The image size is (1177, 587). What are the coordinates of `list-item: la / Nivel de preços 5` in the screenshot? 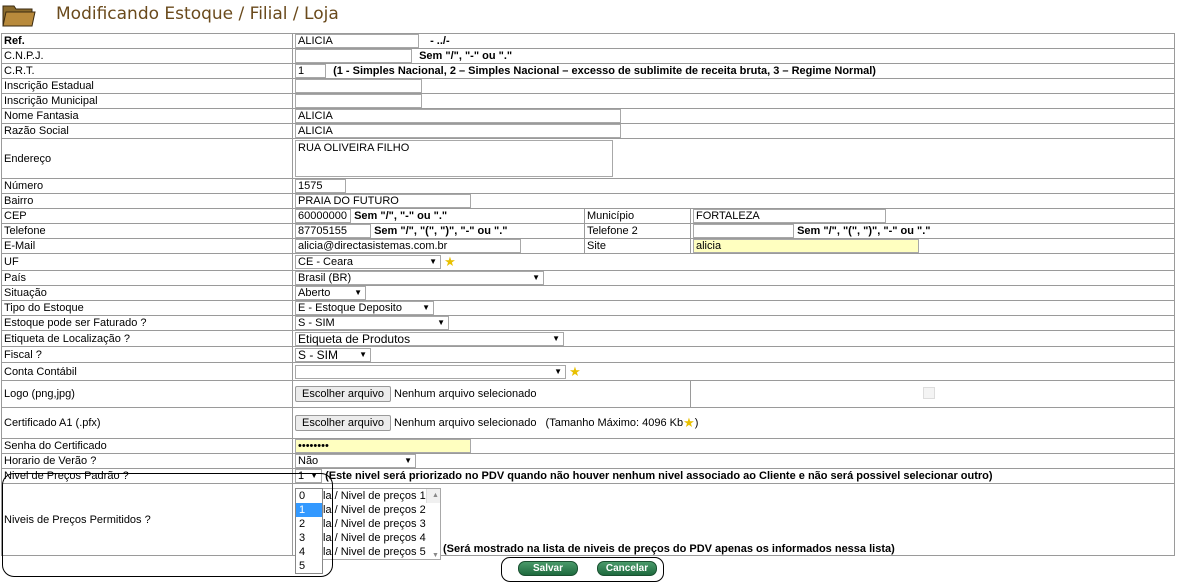 It's located at (380, 552).